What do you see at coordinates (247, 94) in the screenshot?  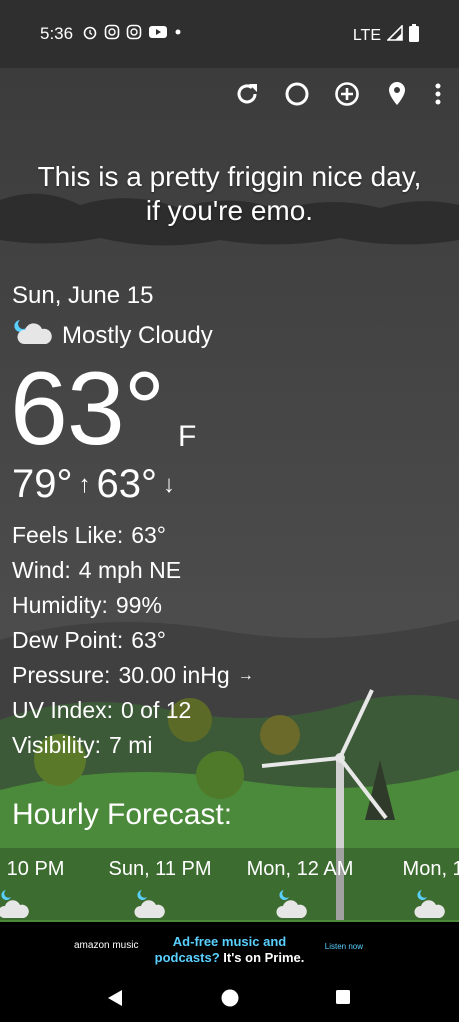 I see `refresh-icon` at bounding box center [247, 94].